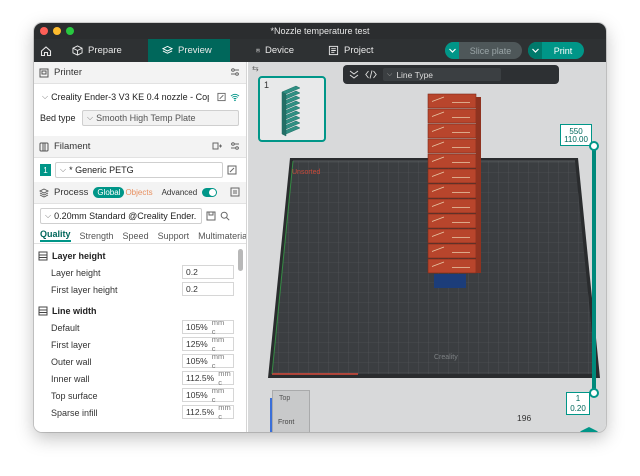  Describe the element at coordinates (442, 74) in the screenshot. I see `view-type-select: ⌵ Line Type` at that location.